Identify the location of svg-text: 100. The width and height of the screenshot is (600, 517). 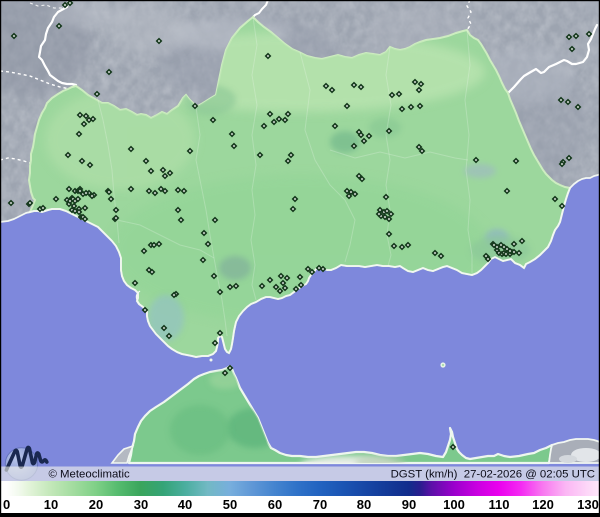
(454, 504).